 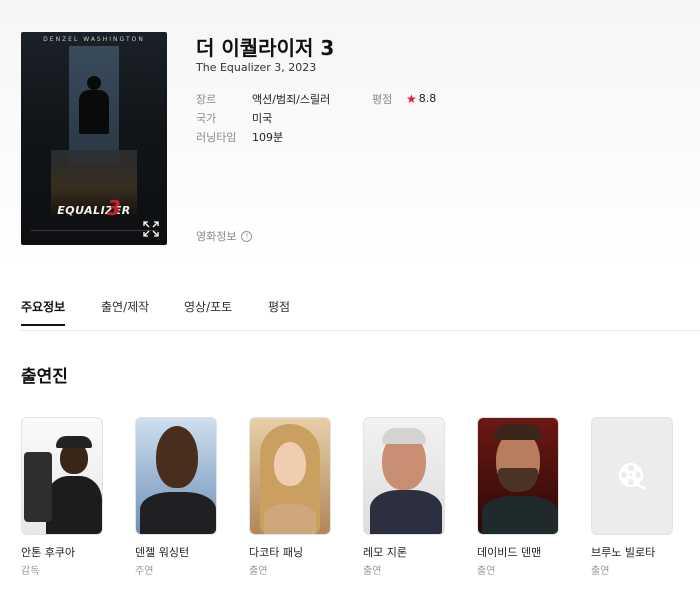 I want to click on cast-name: 브루노 빌로타, so click(x=623, y=552).